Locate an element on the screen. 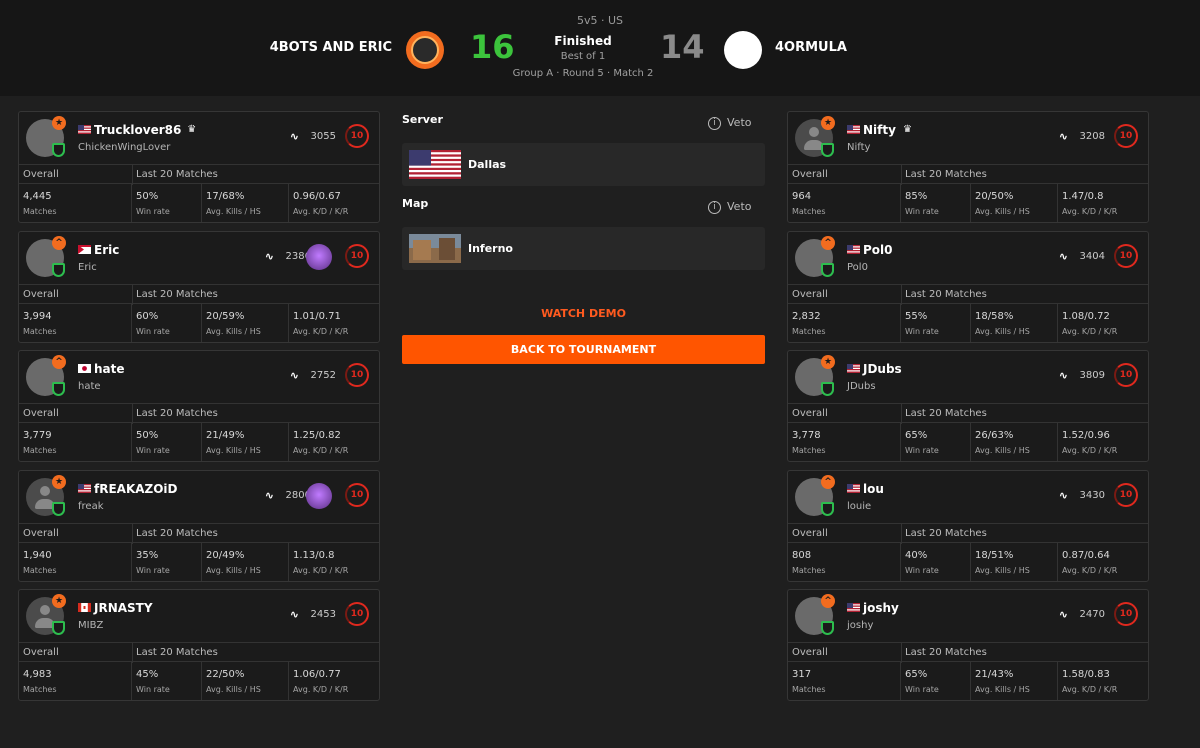  crown-icon: ♛ is located at coordinates (907, 129).